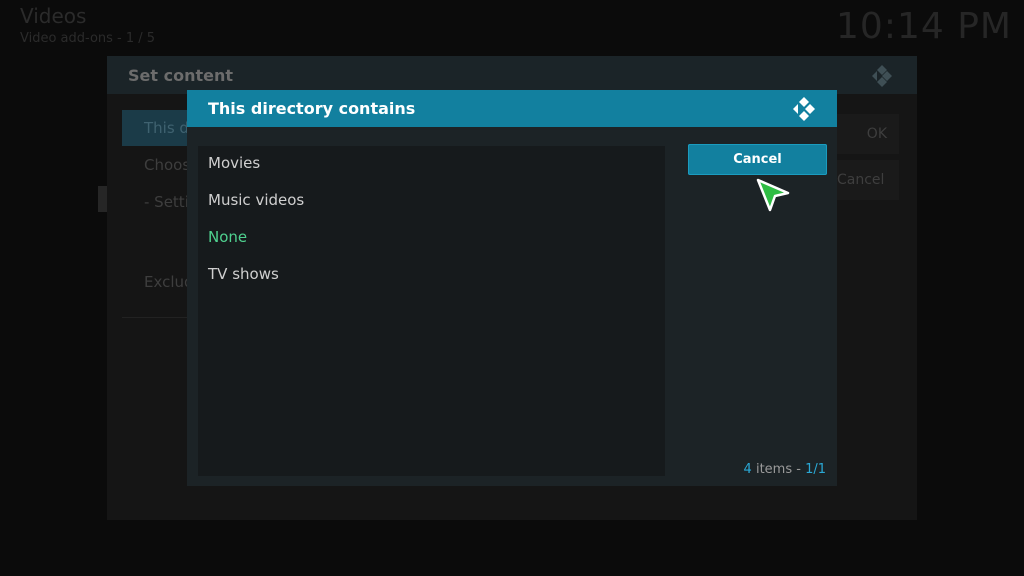 Image resolution: width=1024 pixels, height=576 pixels. What do you see at coordinates (243, 274) in the screenshot?
I see `option-tv-shows: TV shows` at bounding box center [243, 274].